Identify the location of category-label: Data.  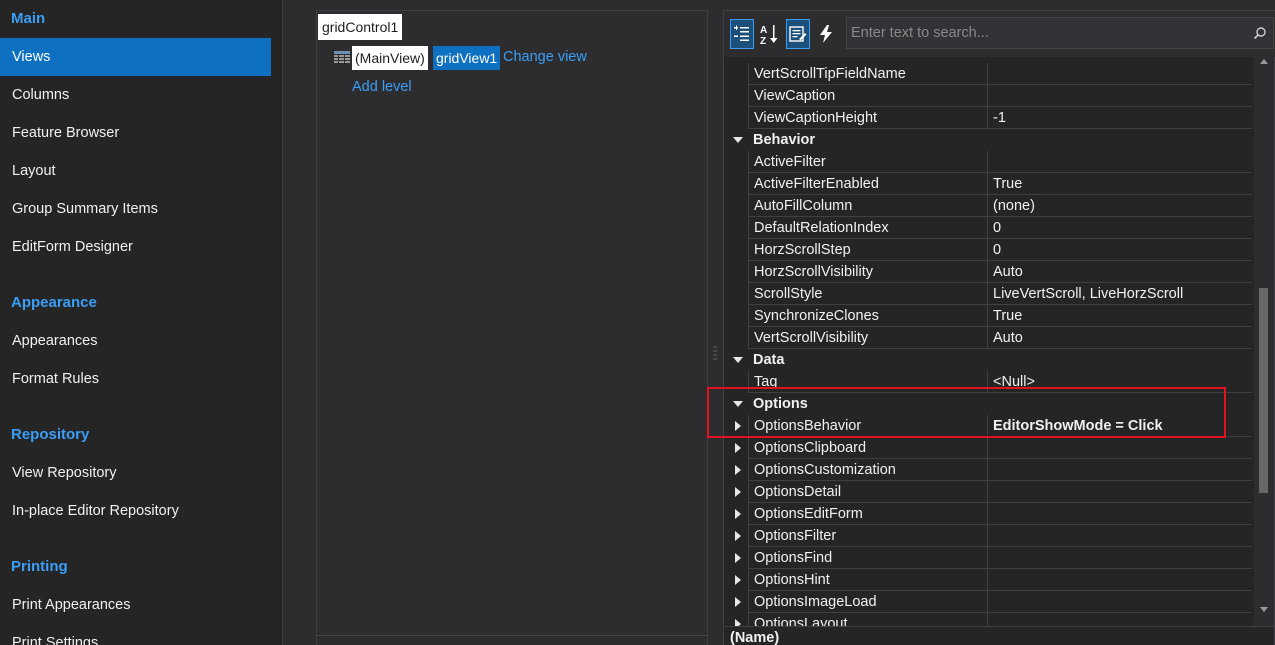
(769, 360).